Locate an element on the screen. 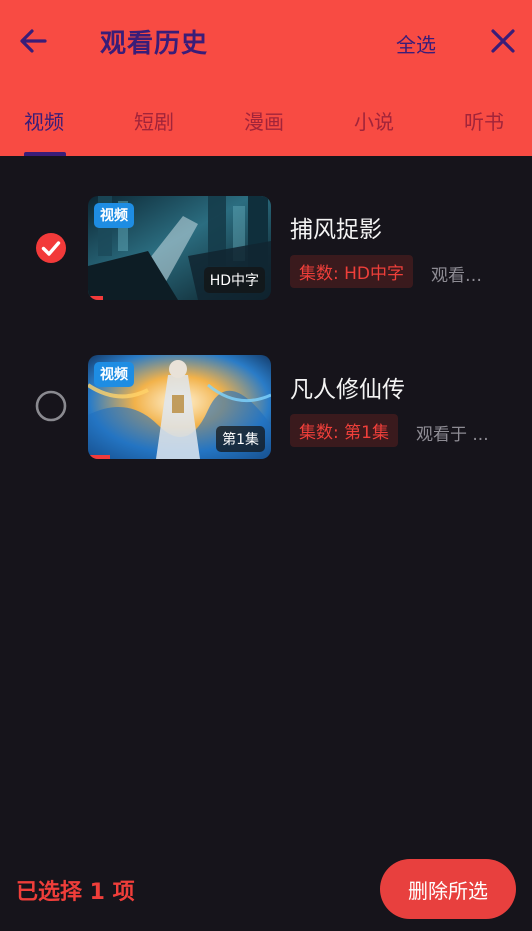 The image size is (532, 931). video-thumbnail: 视频 HD中字 is located at coordinates (179, 248).